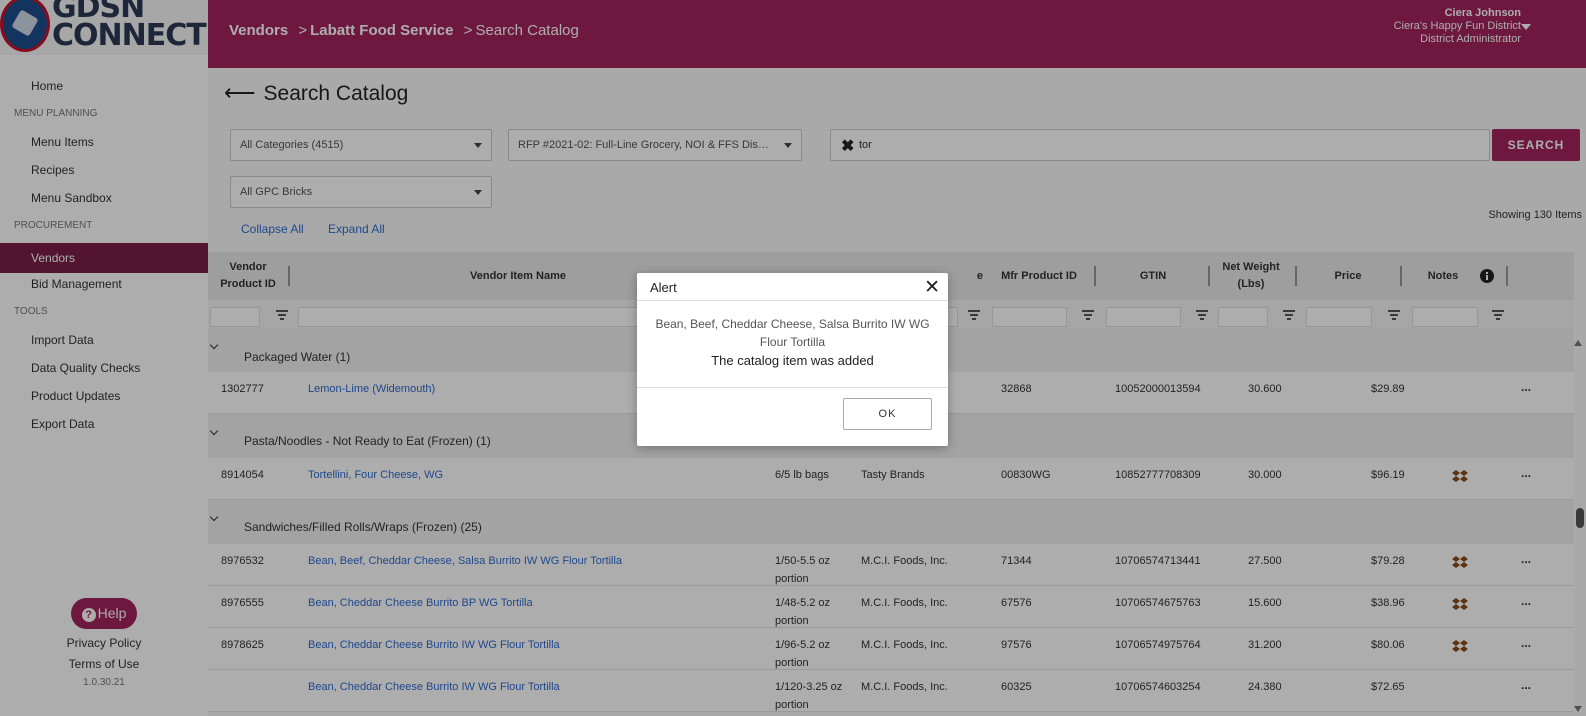 The image size is (1586, 716). Describe the element at coordinates (887, 414) in the screenshot. I see `ok-button: OK` at that location.